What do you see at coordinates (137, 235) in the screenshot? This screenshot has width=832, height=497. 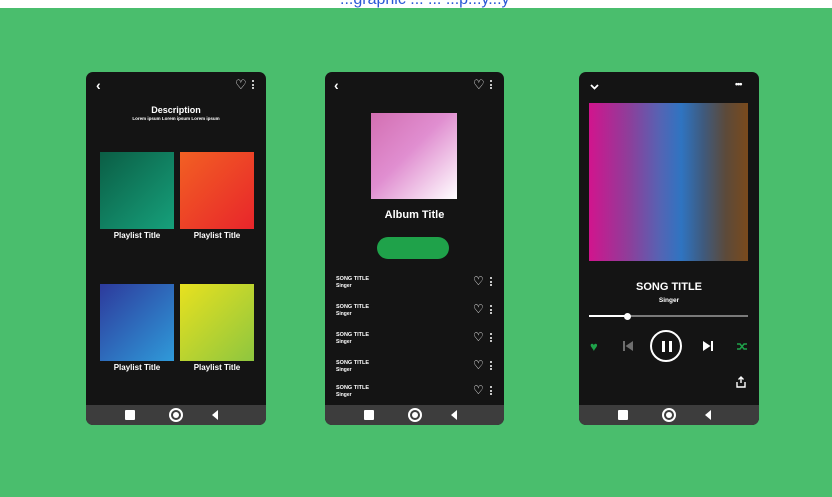 I see `playlist-title-1: Playlist Title` at bounding box center [137, 235].